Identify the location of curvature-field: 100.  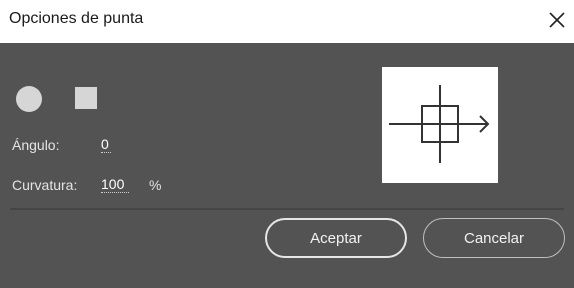
(115, 184).